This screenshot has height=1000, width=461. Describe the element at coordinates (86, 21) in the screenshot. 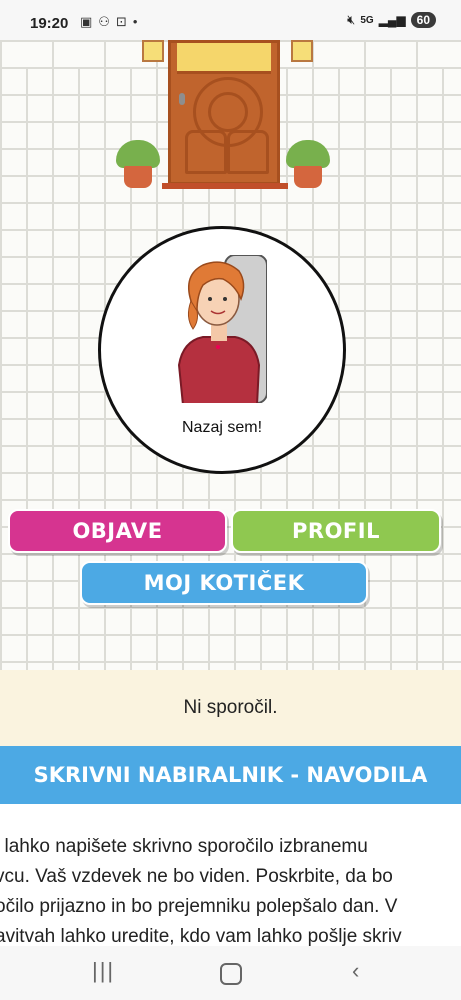

I see `app-icon: ▣` at that location.